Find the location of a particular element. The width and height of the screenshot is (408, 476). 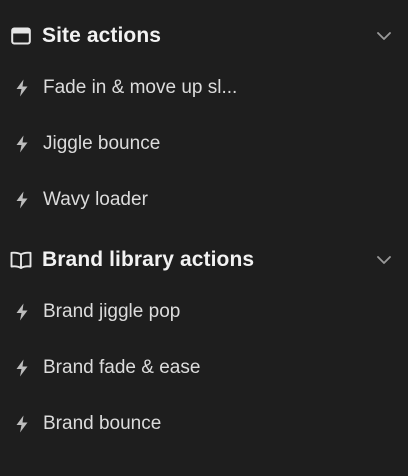

brand-library-actions-header: Brand library actions is located at coordinates (204, 260).